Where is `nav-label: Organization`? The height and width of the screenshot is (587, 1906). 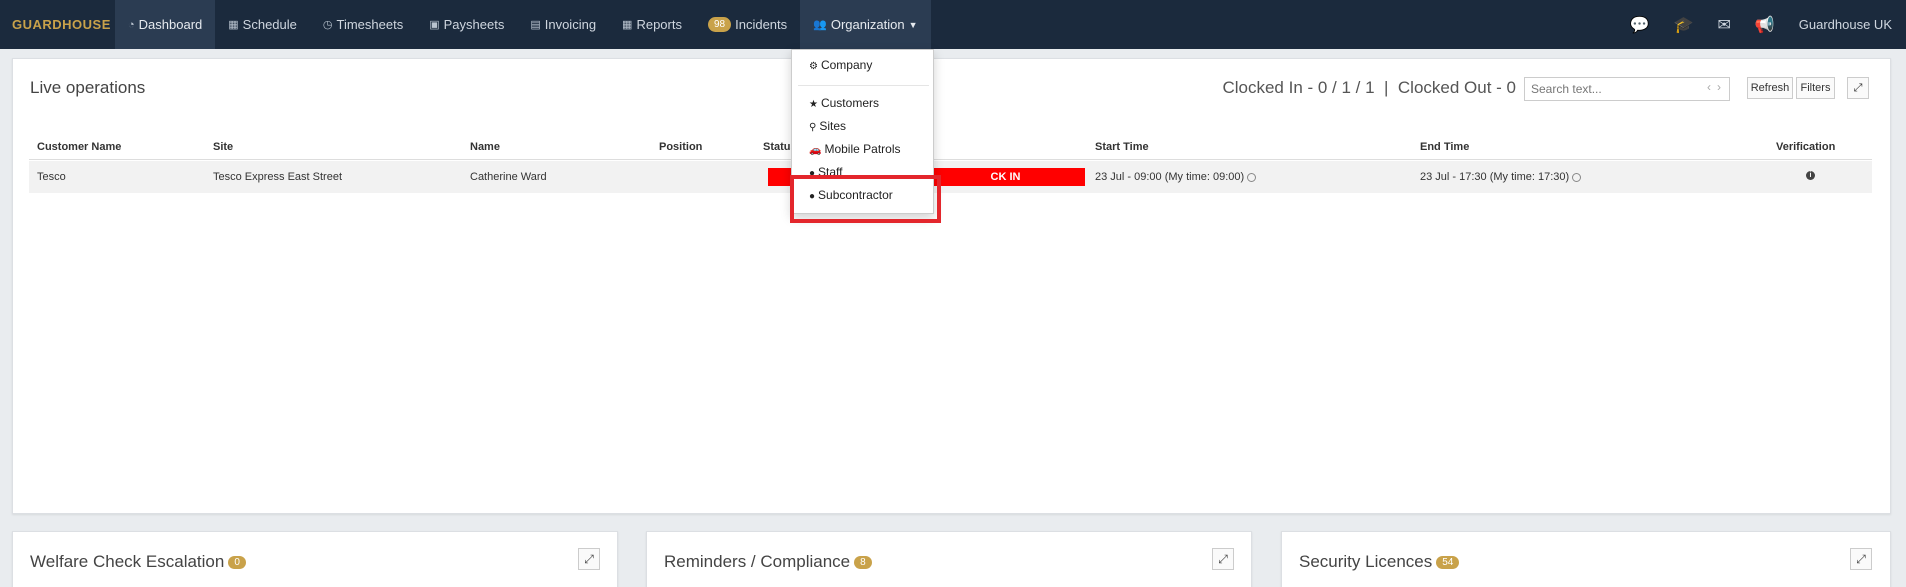 nav-label: Organization is located at coordinates (867, 24).